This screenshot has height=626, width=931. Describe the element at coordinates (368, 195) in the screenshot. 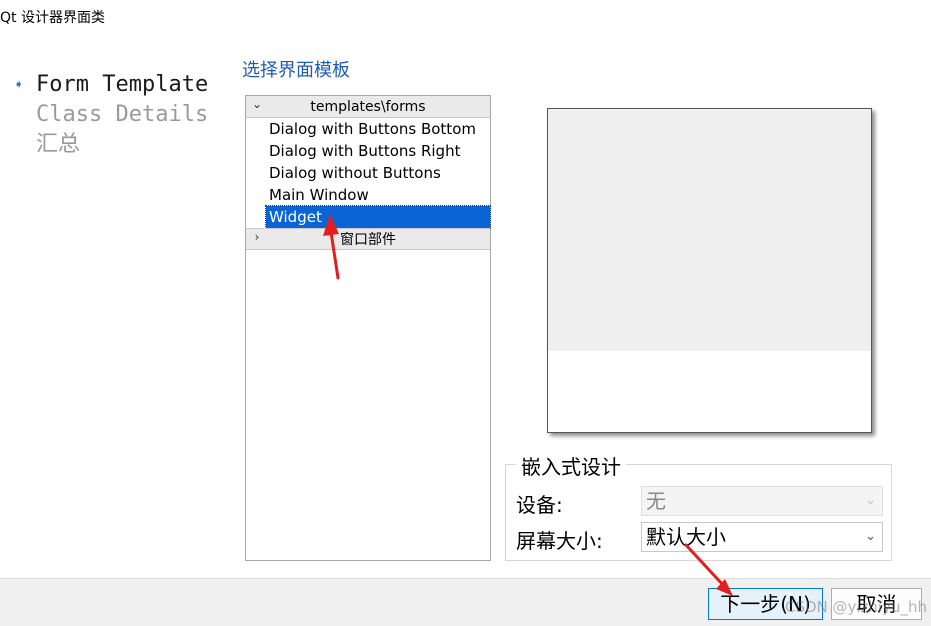

I see `template-item-main-window: Main Window` at that location.